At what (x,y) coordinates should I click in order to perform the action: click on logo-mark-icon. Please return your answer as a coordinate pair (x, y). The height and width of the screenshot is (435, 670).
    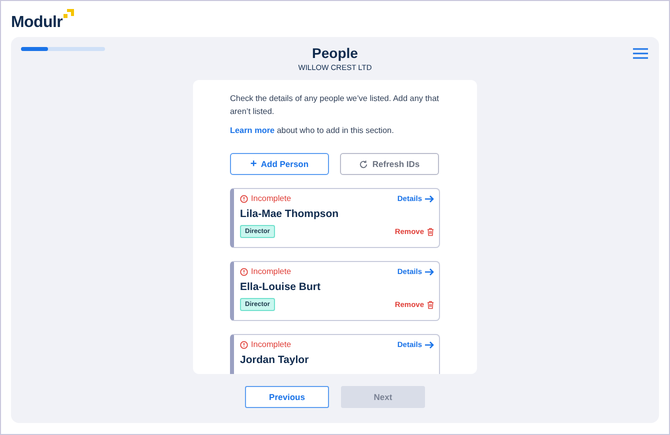
    Looking at the image, I should click on (68, 14).